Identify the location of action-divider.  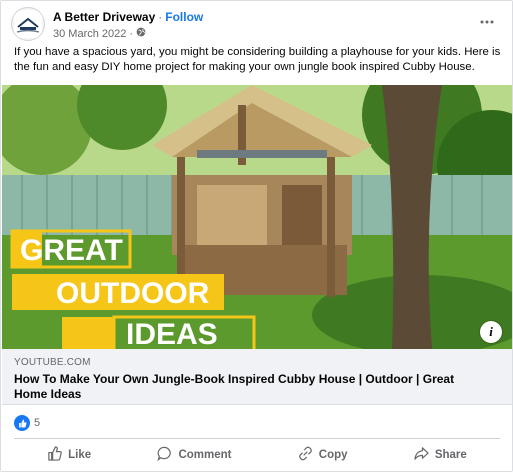
(257, 438).